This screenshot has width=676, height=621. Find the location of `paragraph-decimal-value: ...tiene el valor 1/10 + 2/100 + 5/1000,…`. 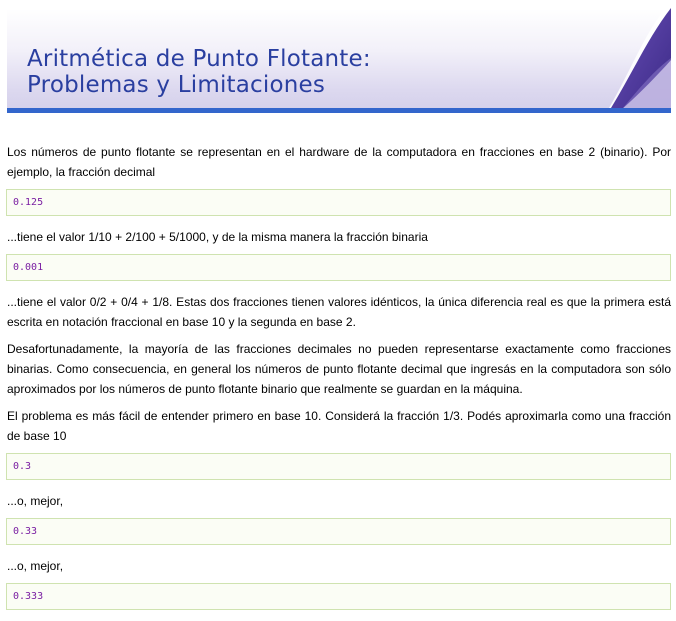

paragraph-decimal-value: ...tiene el valor 1/10 + 2/100 + 5/1000,… is located at coordinates (217, 237).